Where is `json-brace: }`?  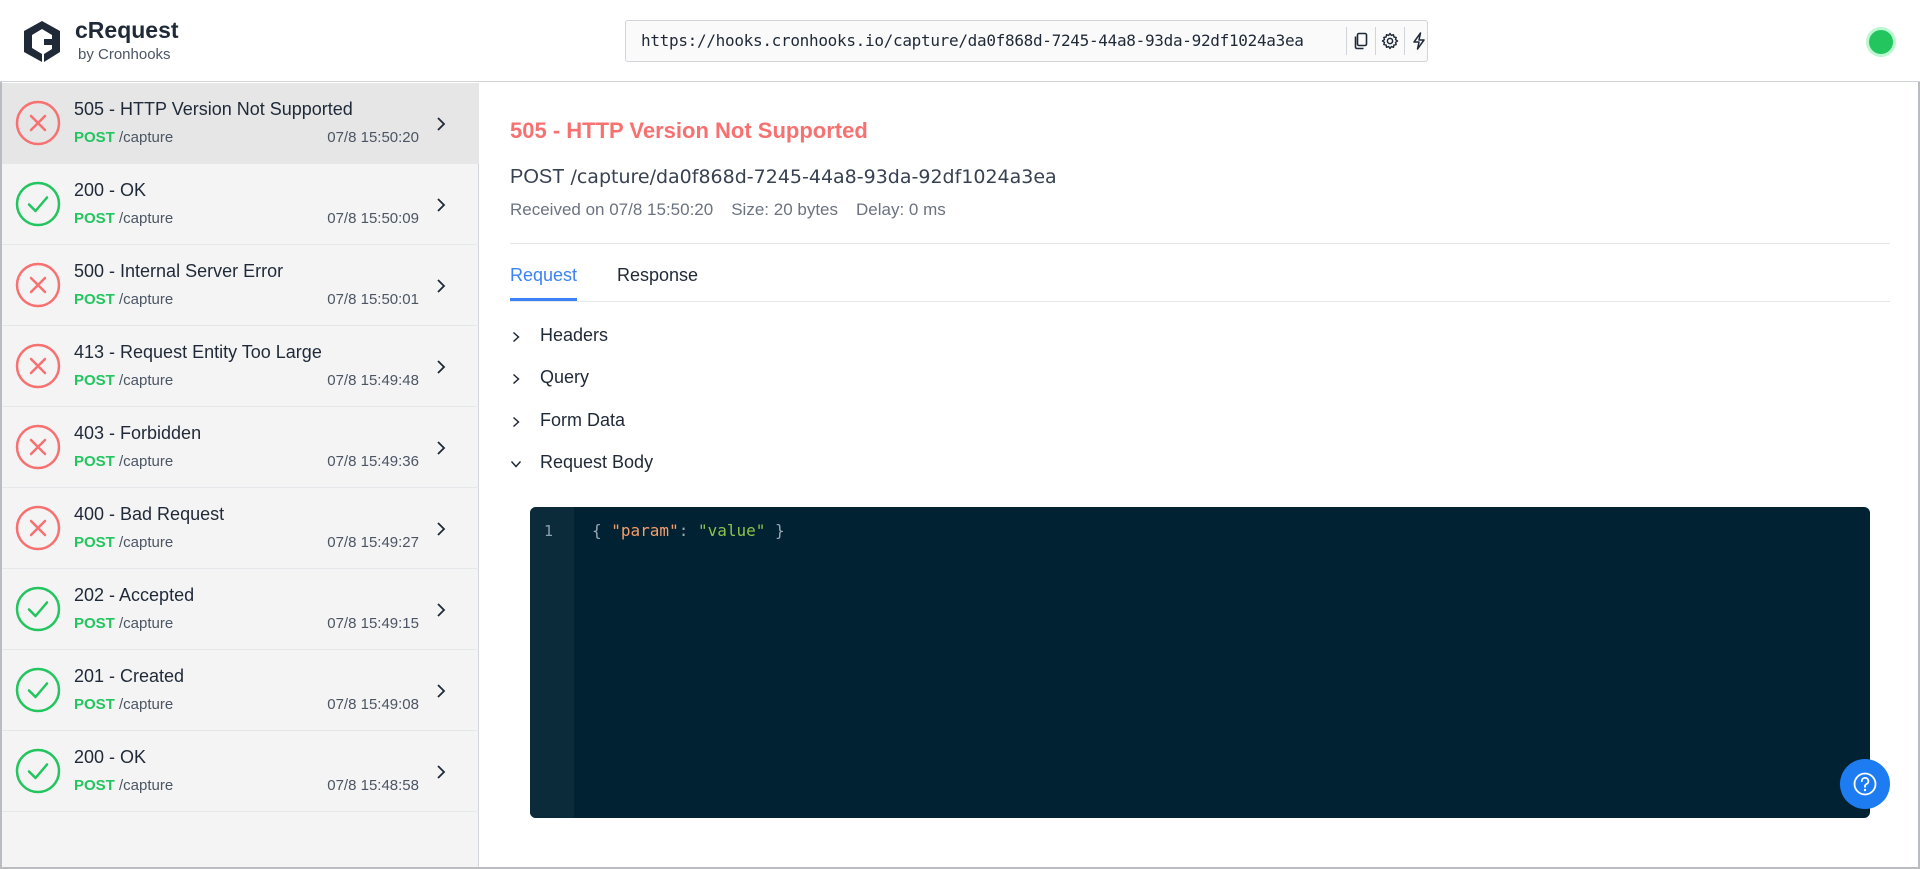
json-brace: } is located at coordinates (775, 530).